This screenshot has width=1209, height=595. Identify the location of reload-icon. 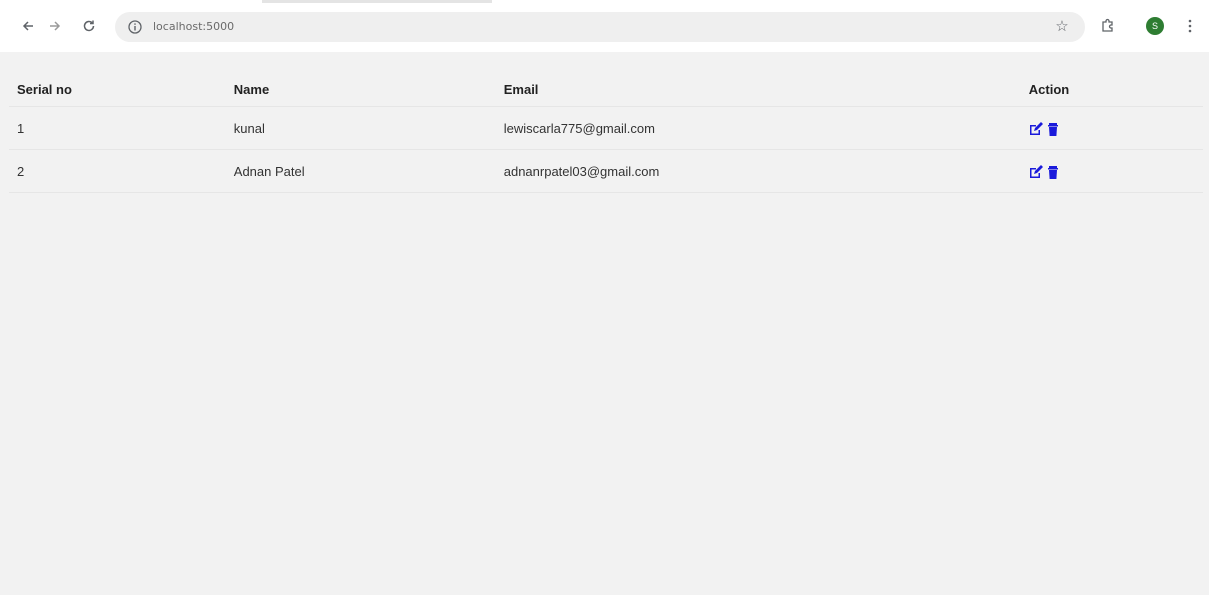
(89, 26).